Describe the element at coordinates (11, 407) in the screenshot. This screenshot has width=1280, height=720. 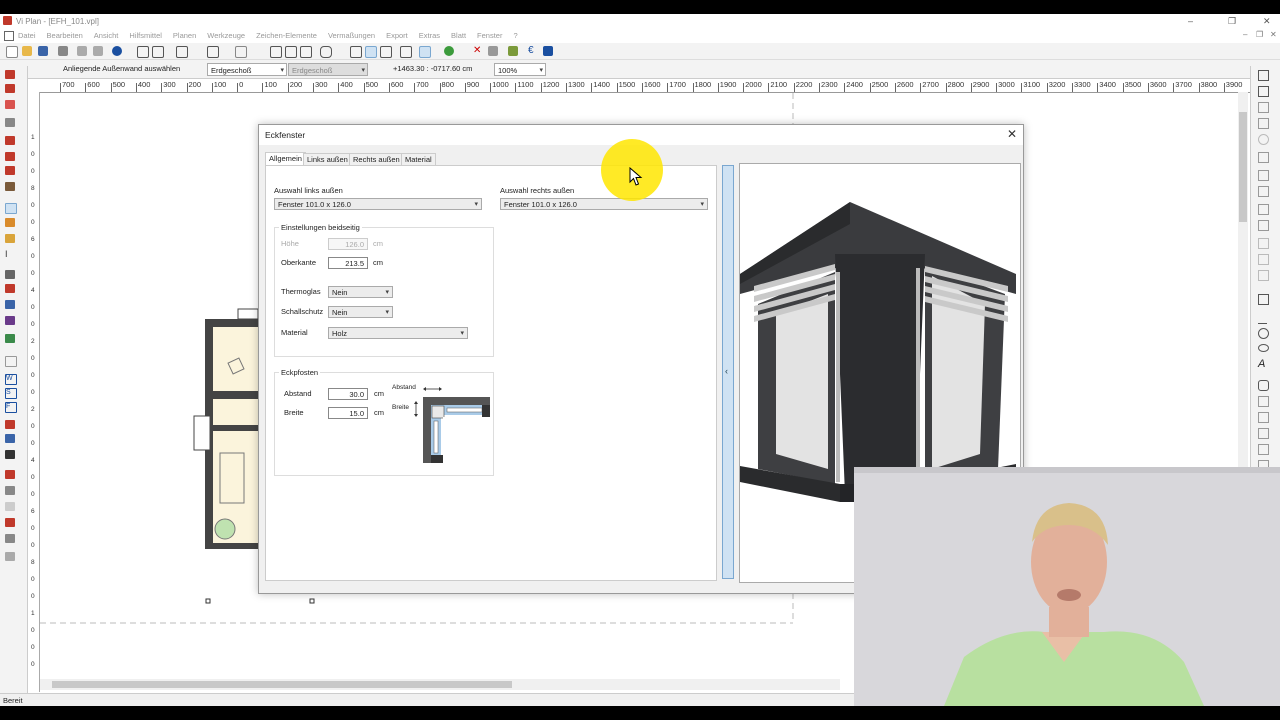
I see `f-tool-icon: F` at that location.